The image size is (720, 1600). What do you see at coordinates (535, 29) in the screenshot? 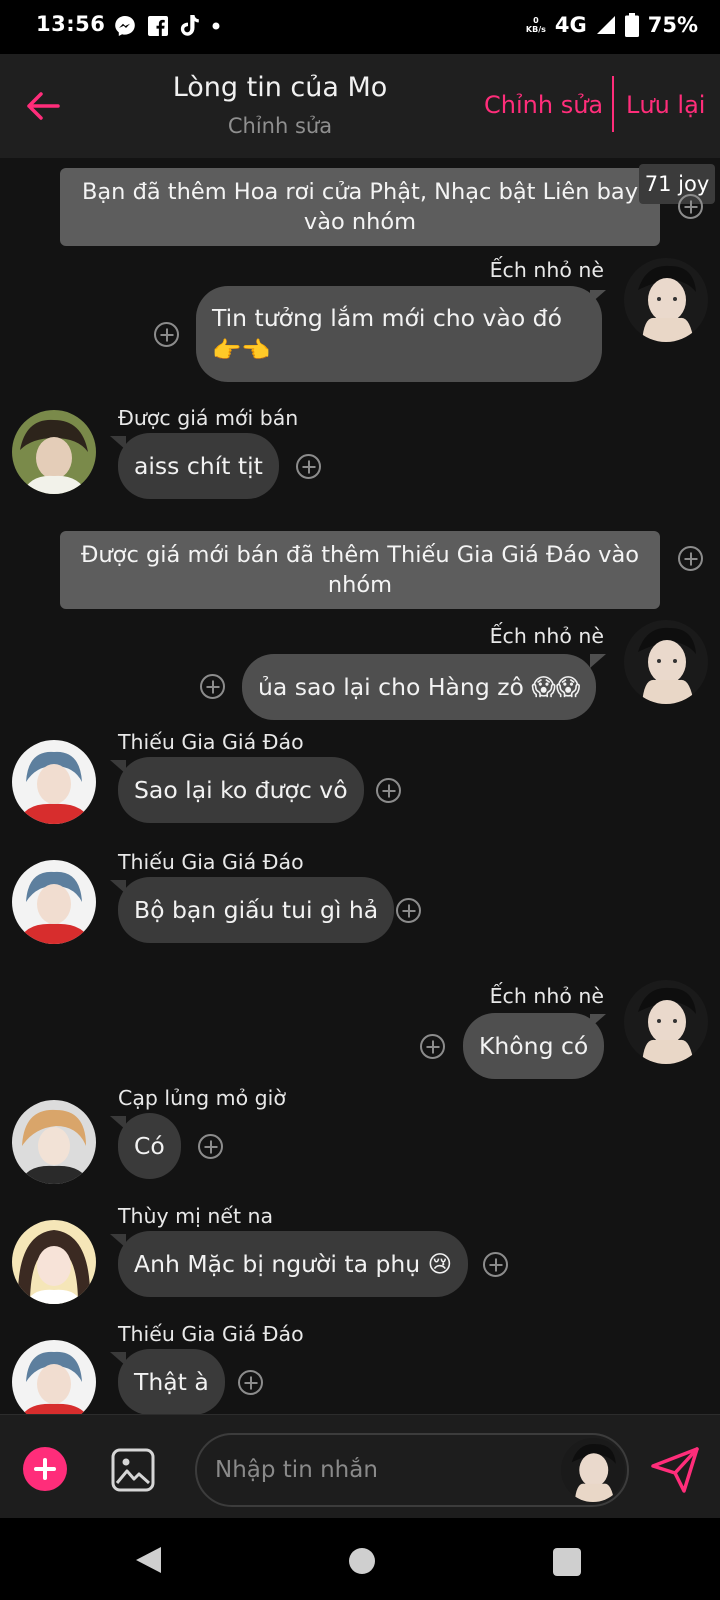
I see `net-speed-unit: KB/s` at bounding box center [535, 29].